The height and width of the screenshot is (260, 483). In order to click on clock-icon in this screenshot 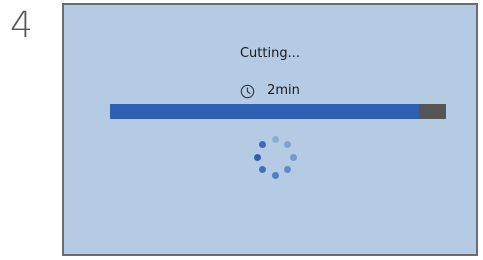, I will do `click(247, 91)`.